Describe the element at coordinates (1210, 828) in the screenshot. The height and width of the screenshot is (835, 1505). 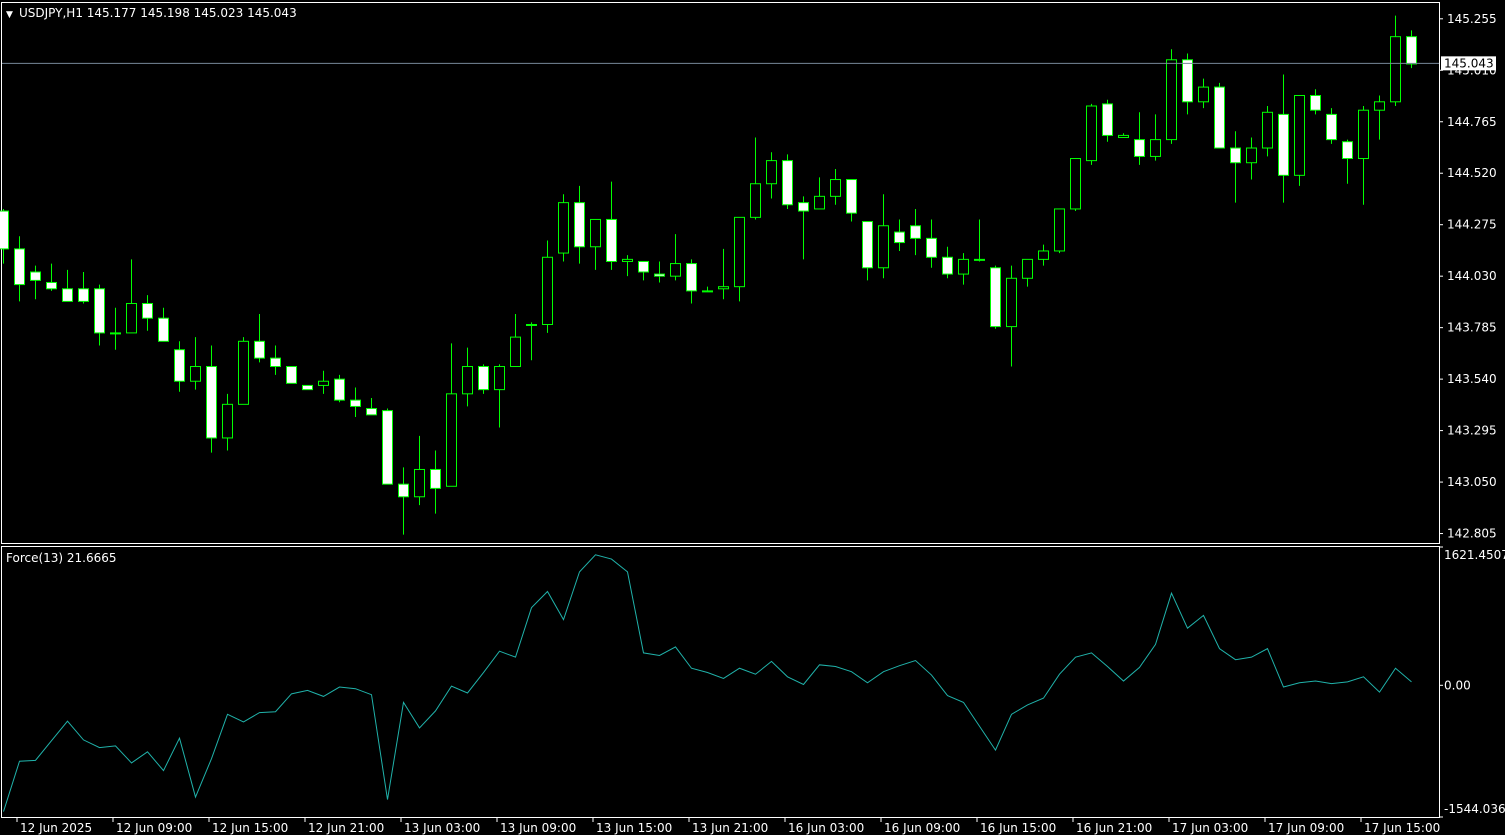
I see `time-tick-label: 17 Jun 03:00` at that location.